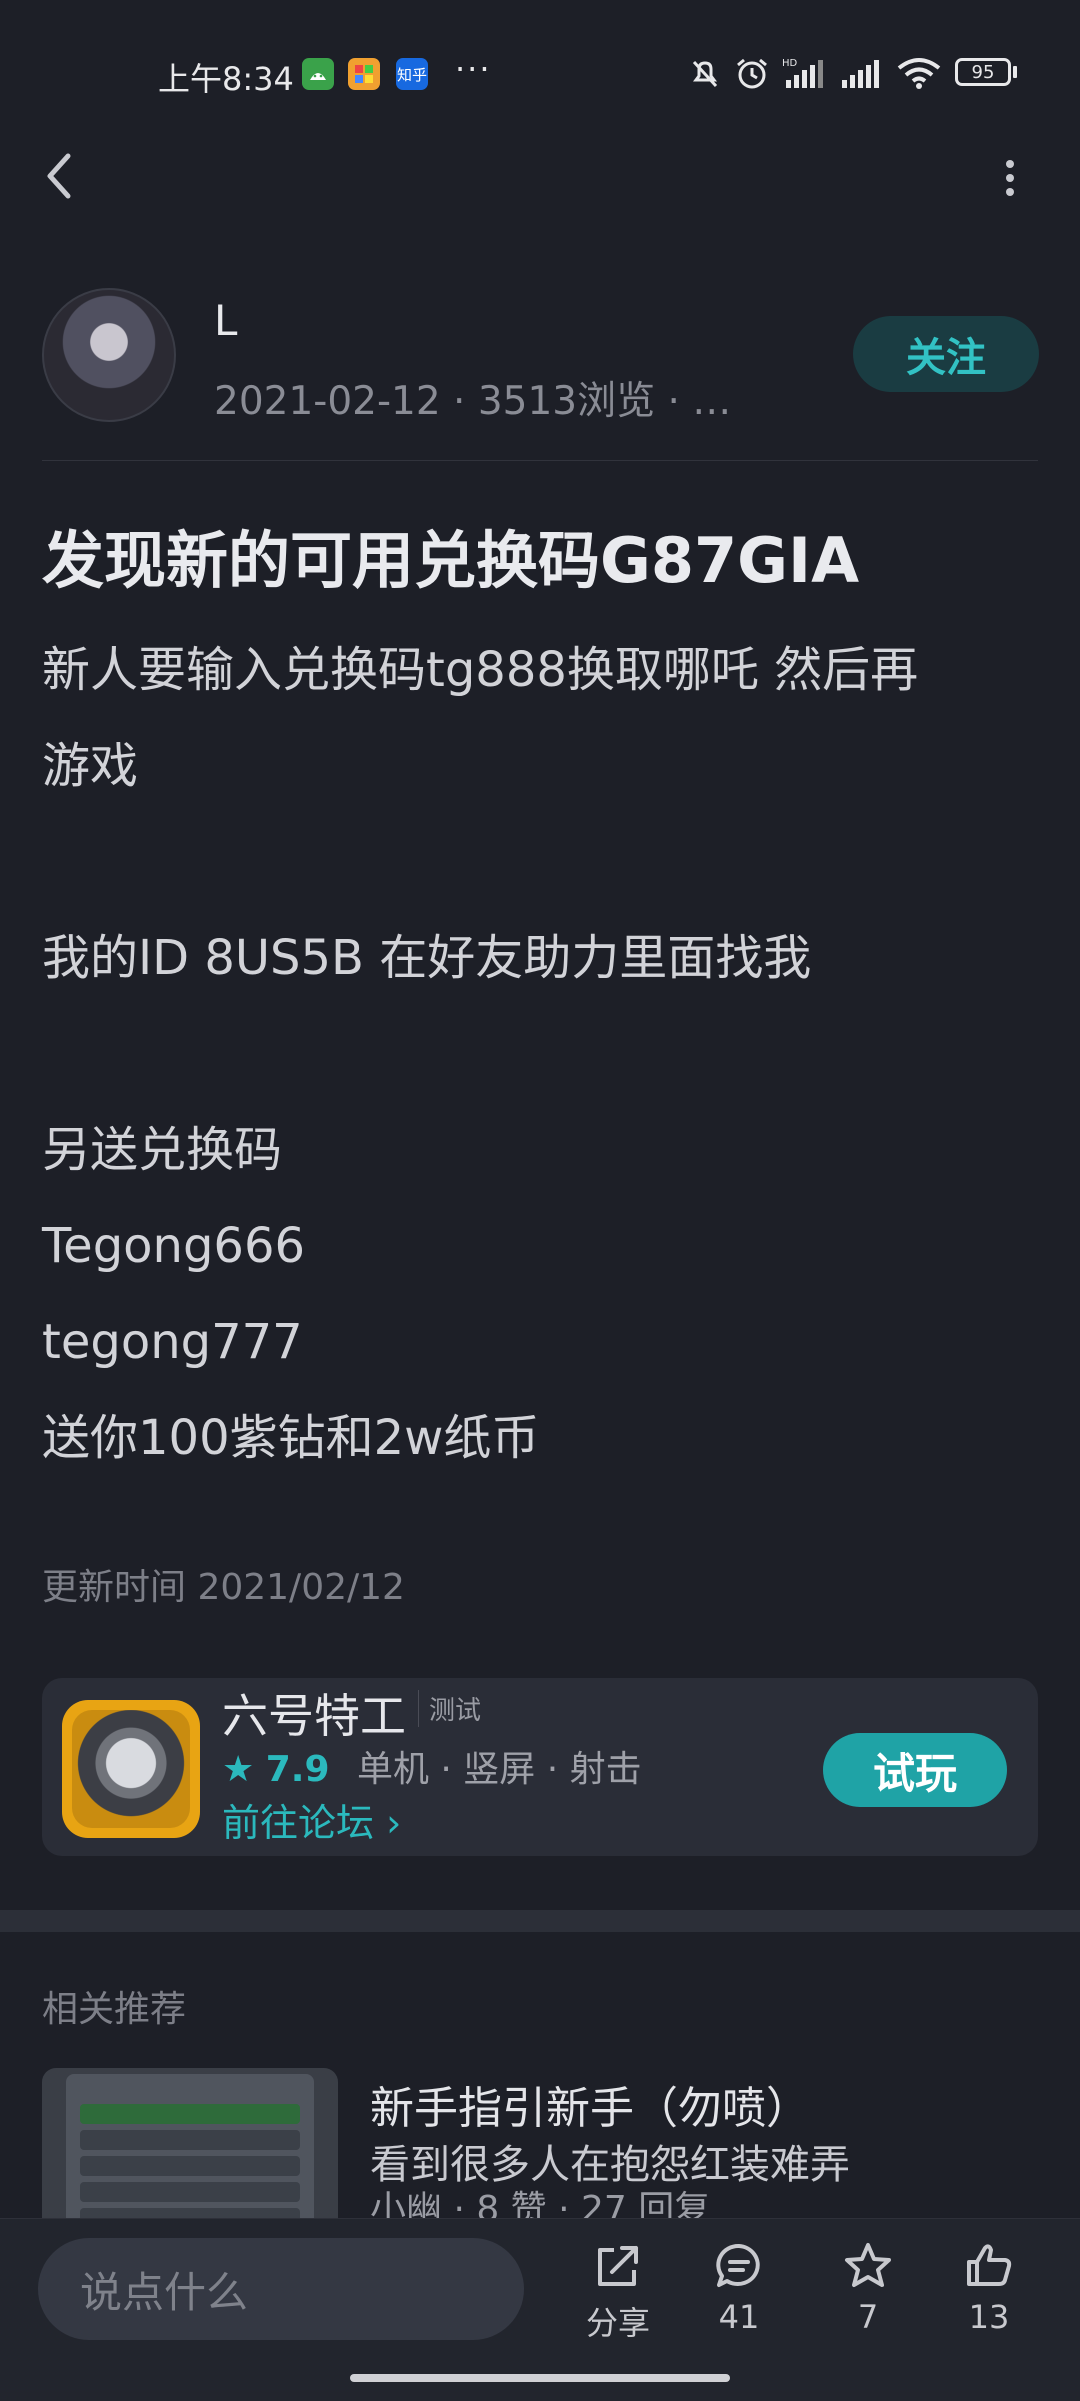  Describe the element at coordinates (752, 76) in the screenshot. I see `alarm-icon` at that location.